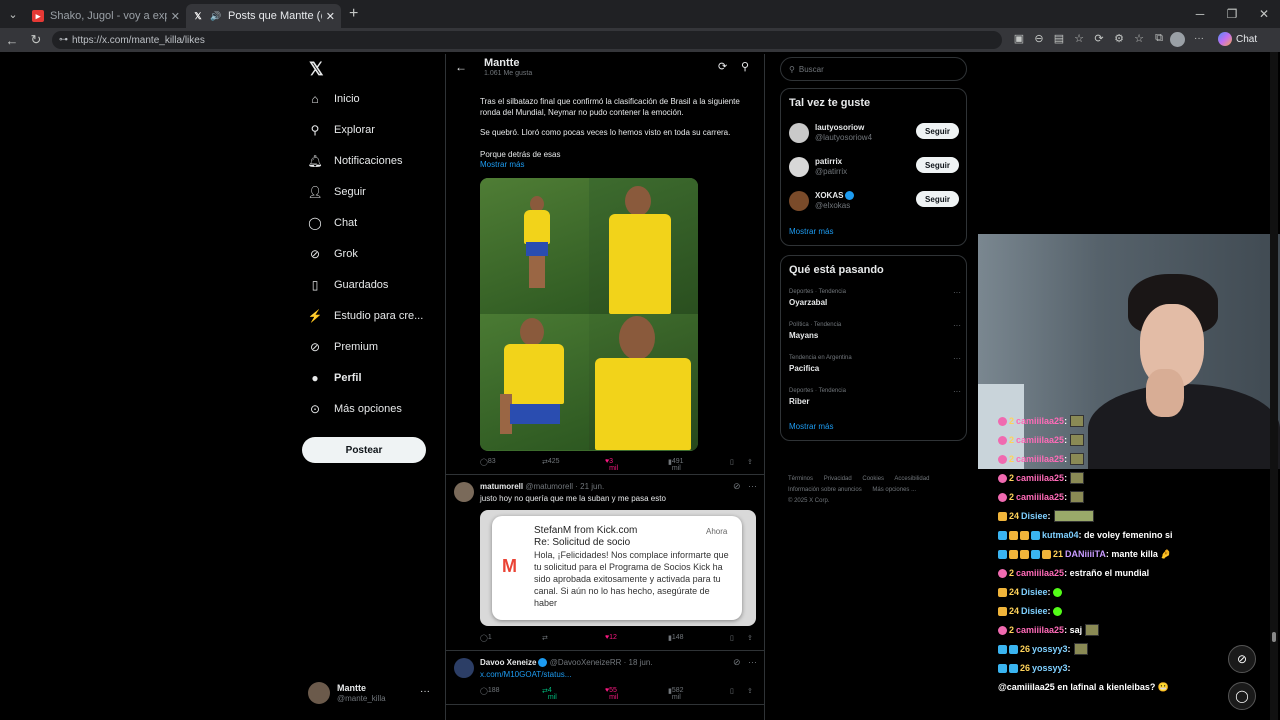  What do you see at coordinates (875, 201) in the screenshot?
I see `suggestion-row: XOKAS @elxokas Seguir` at bounding box center [875, 201].